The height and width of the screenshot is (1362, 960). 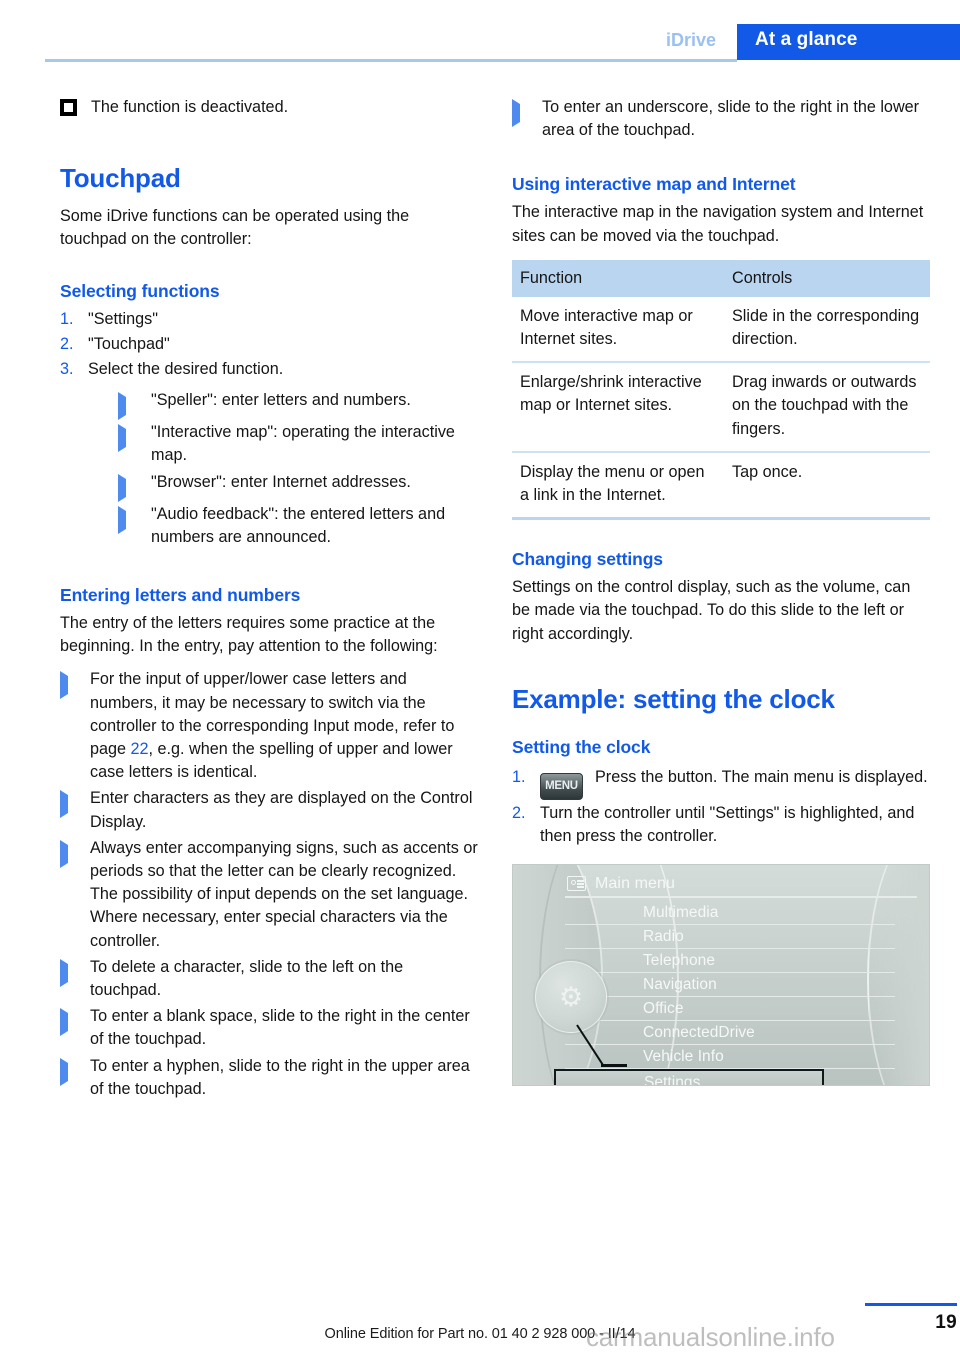 What do you see at coordinates (68, 107) in the screenshot?
I see `checkbox-deactivated-icon` at bounding box center [68, 107].